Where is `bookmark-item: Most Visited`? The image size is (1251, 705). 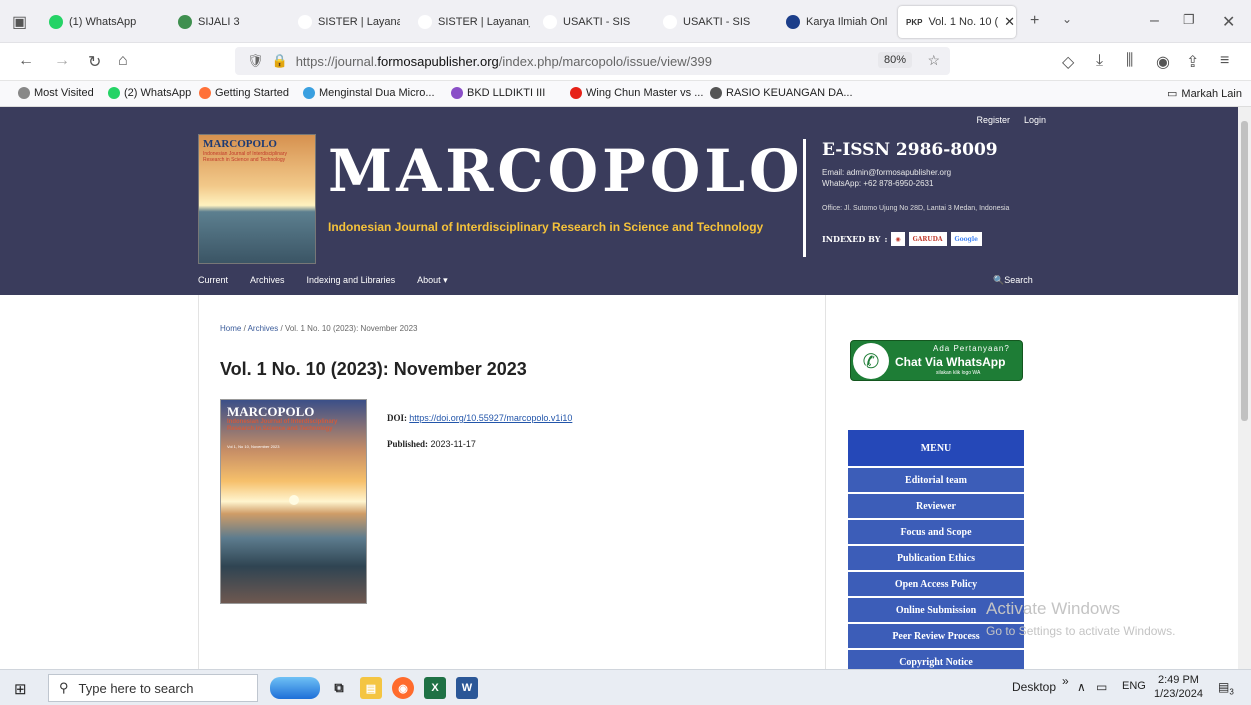 bookmark-item: Most Visited is located at coordinates (56, 93).